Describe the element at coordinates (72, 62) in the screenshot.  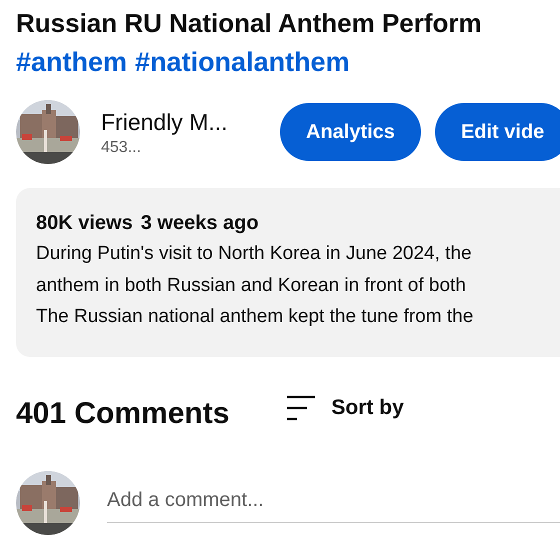
I see `hashtag-link: #anthem` at that location.